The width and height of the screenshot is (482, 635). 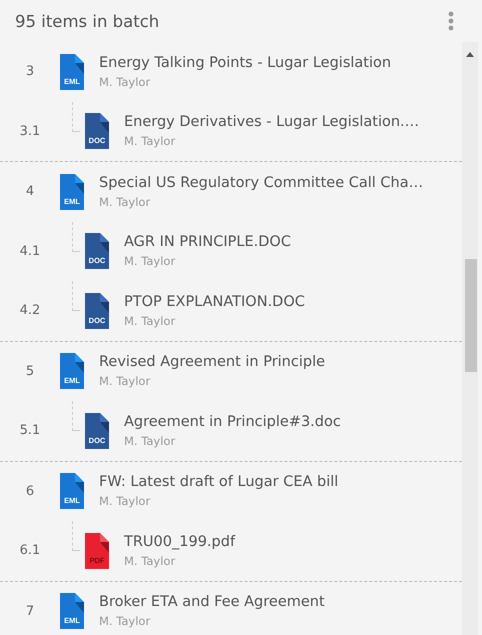 What do you see at coordinates (212, 602) in the screenshot?
I see `item-title: Broker ETA and Fee Agreement` at bounding box center [212, 602].